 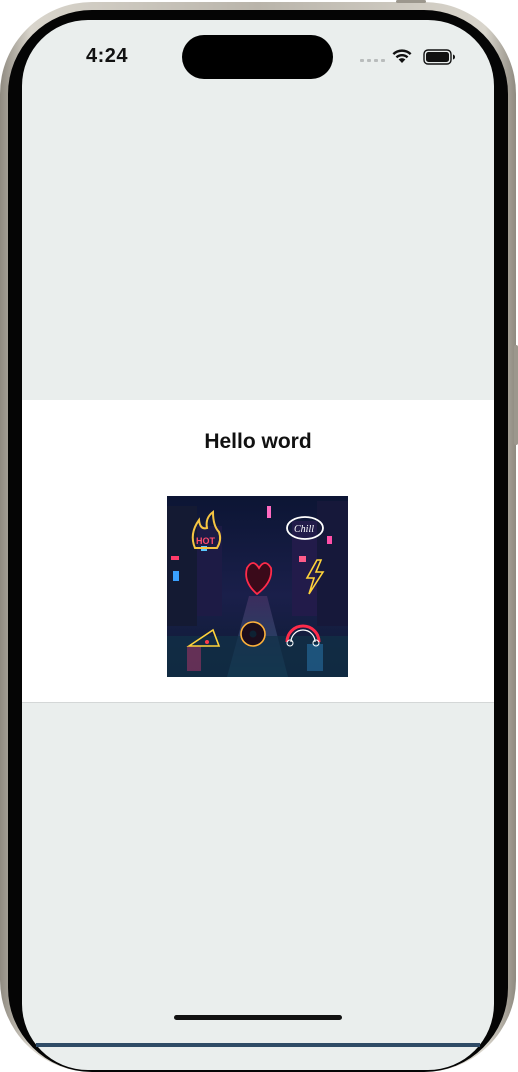 I want to click on battery-icon, so click(x=439, y=57).